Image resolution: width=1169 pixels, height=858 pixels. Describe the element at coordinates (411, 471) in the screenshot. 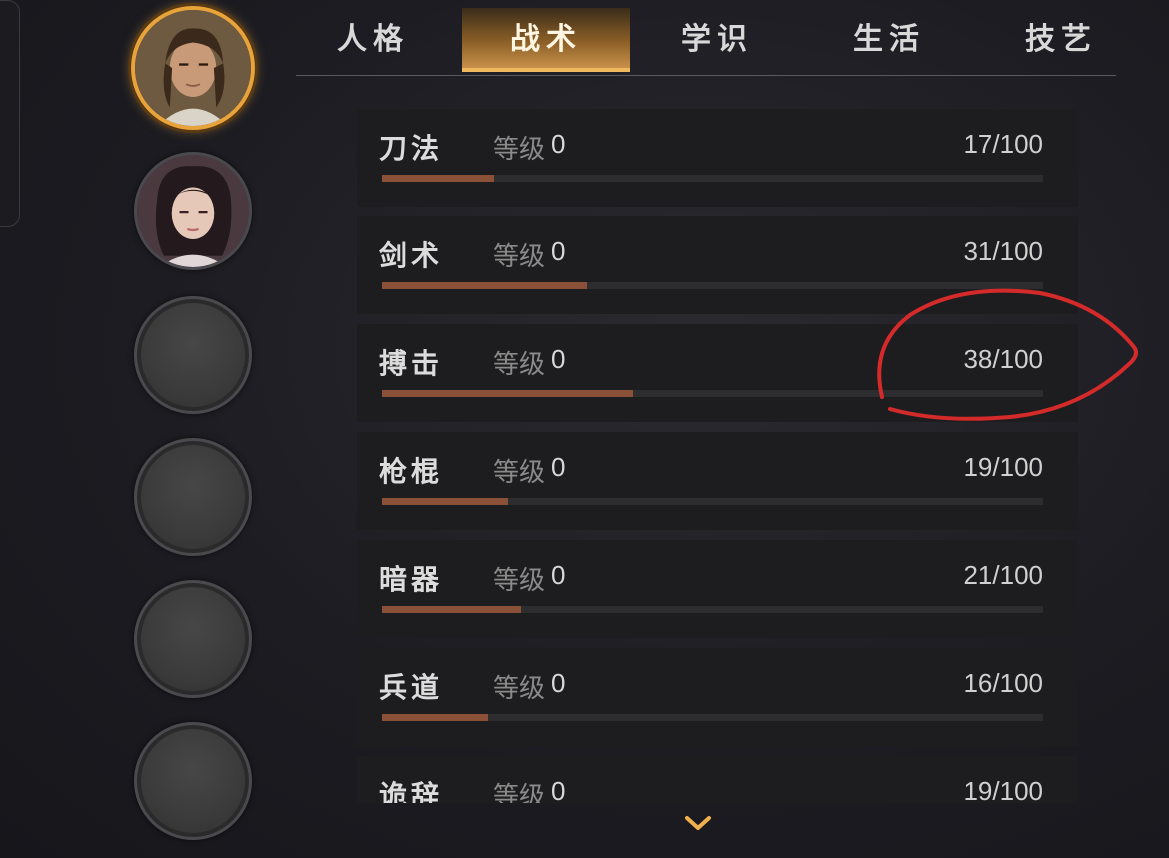

I see `skill-name: 枪棍` at that location.